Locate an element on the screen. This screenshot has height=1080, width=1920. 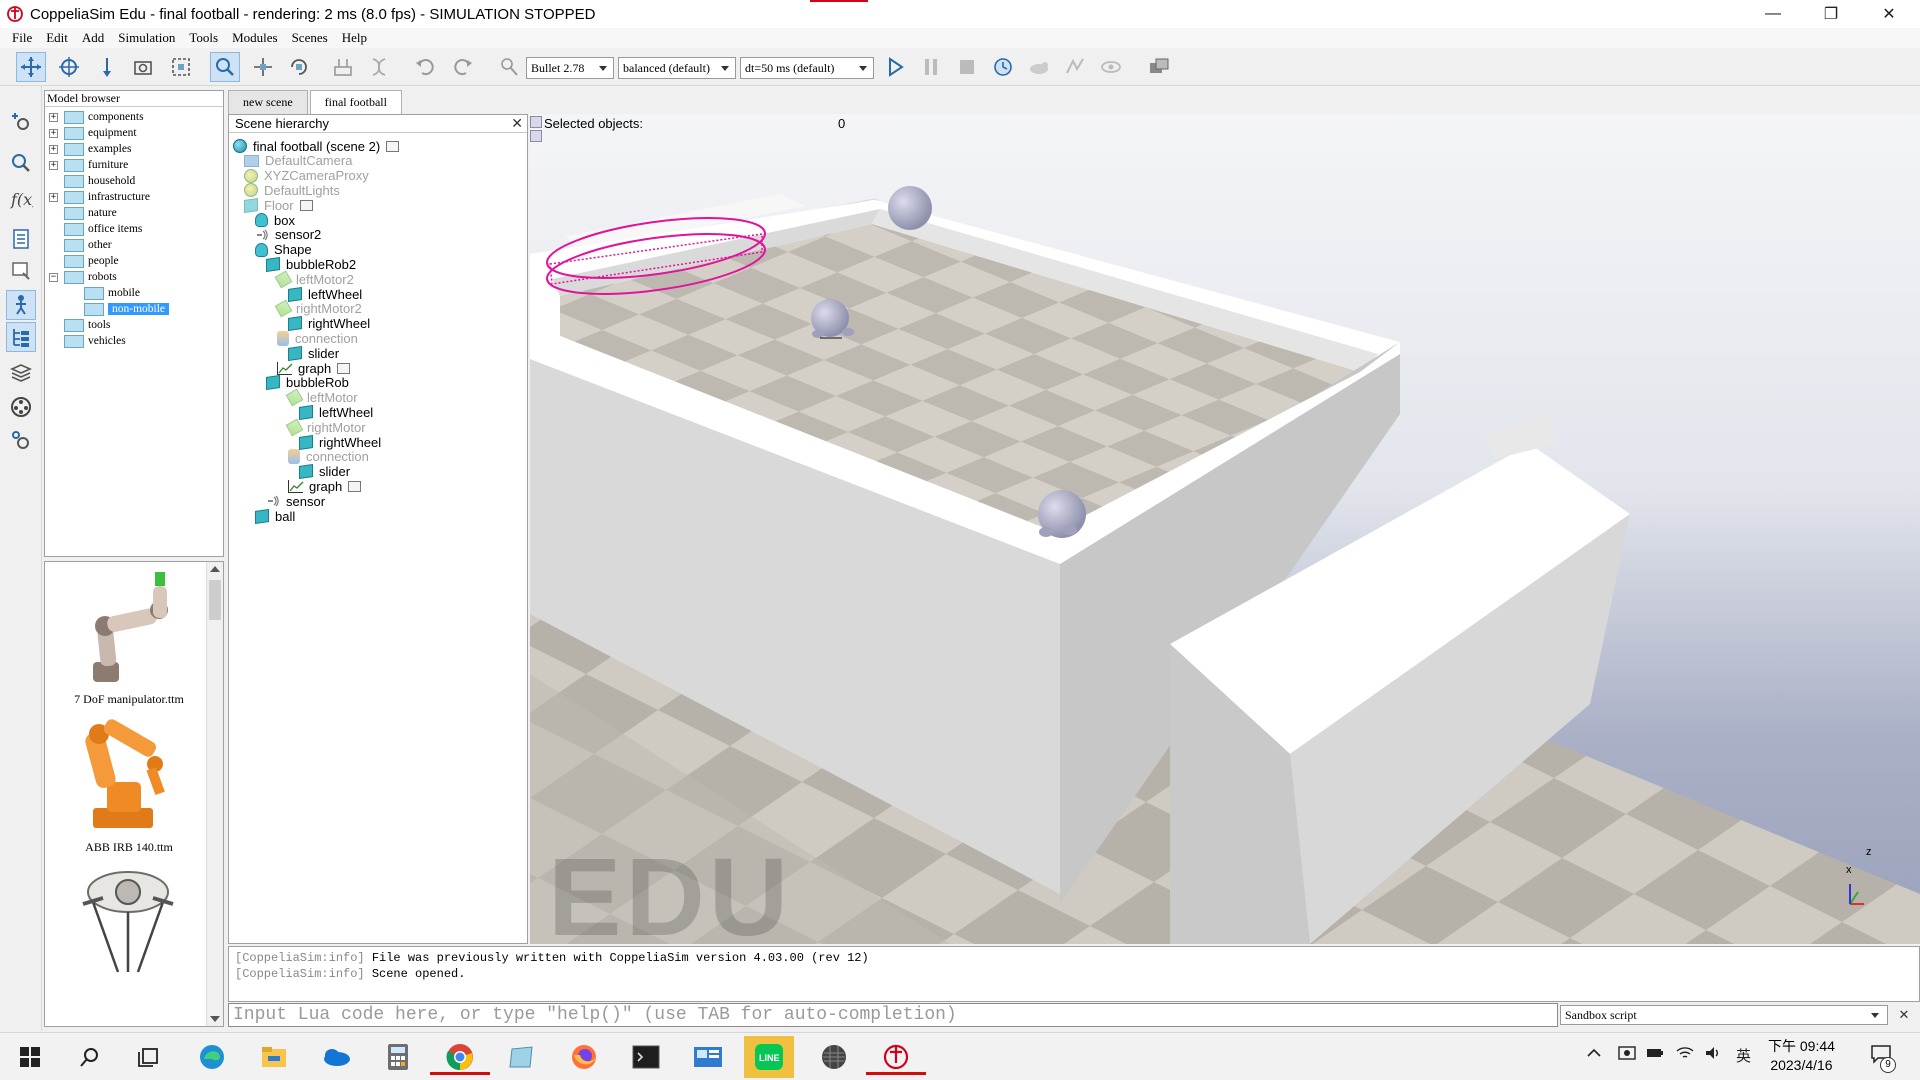
speed-up-icon is located at coordinates (1075, 67).